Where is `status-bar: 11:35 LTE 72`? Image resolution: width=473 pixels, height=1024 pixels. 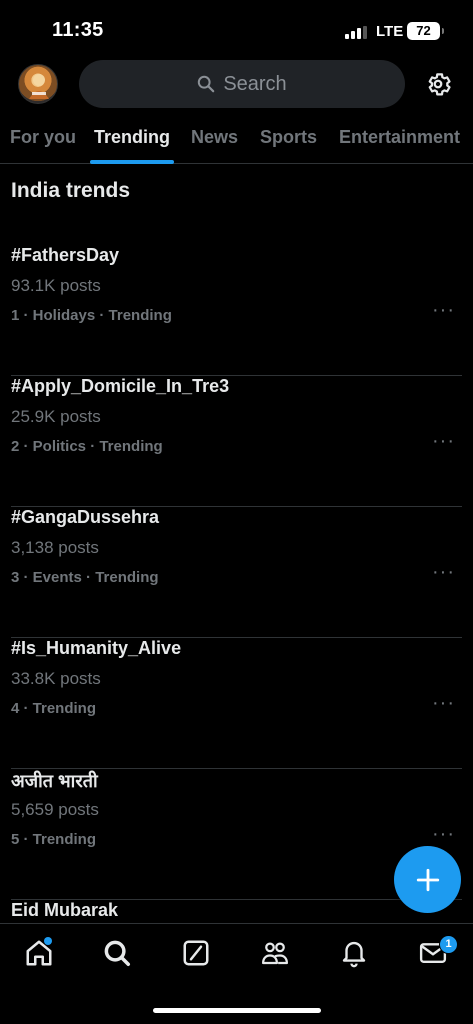 status-bar: 11:35 LTE 72 is located at coordinates (236, 29).